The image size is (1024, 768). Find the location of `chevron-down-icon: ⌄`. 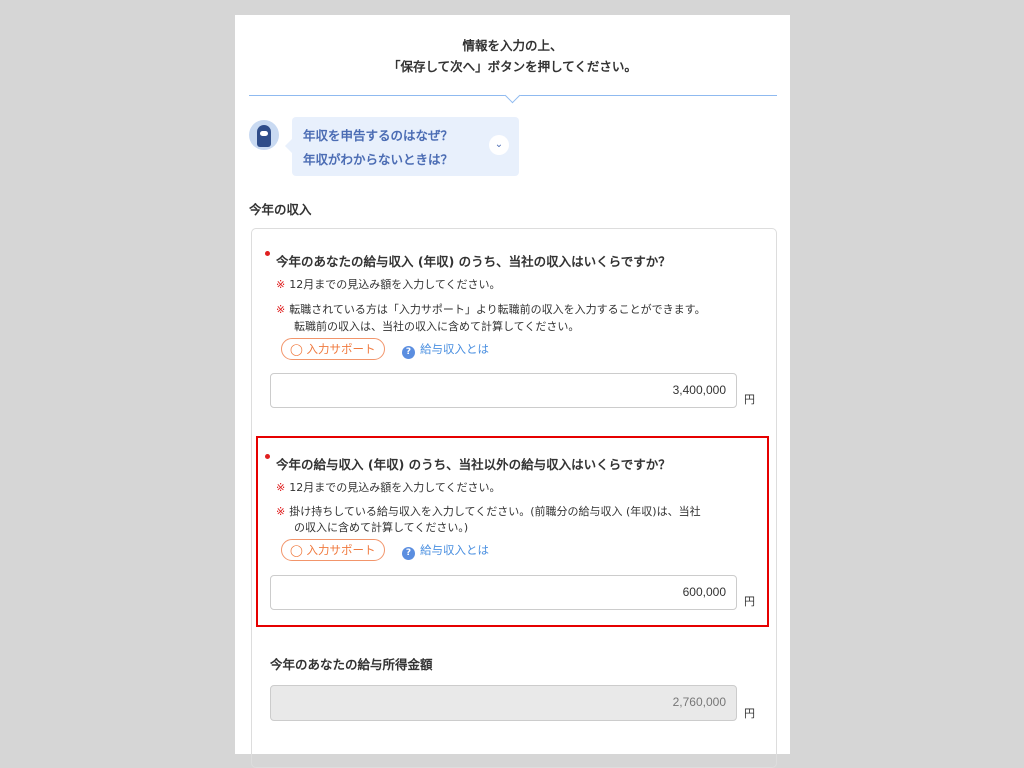

chevron-down-icon: ⌄ is located at coordinates (499, 145).